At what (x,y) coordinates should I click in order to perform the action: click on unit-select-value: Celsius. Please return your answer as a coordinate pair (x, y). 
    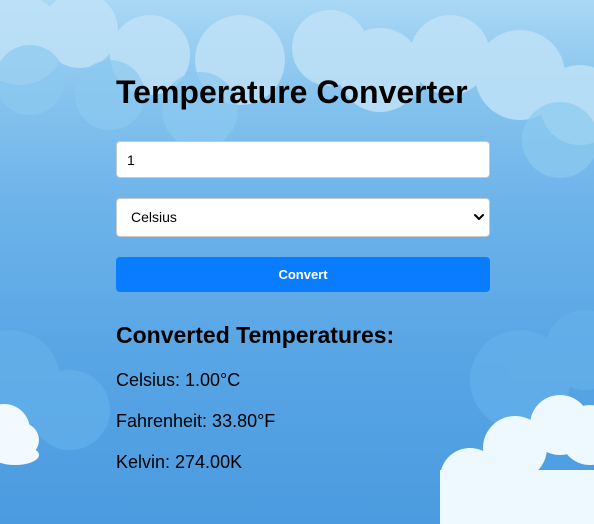
    Looking at the image, I should click on (154, 217).